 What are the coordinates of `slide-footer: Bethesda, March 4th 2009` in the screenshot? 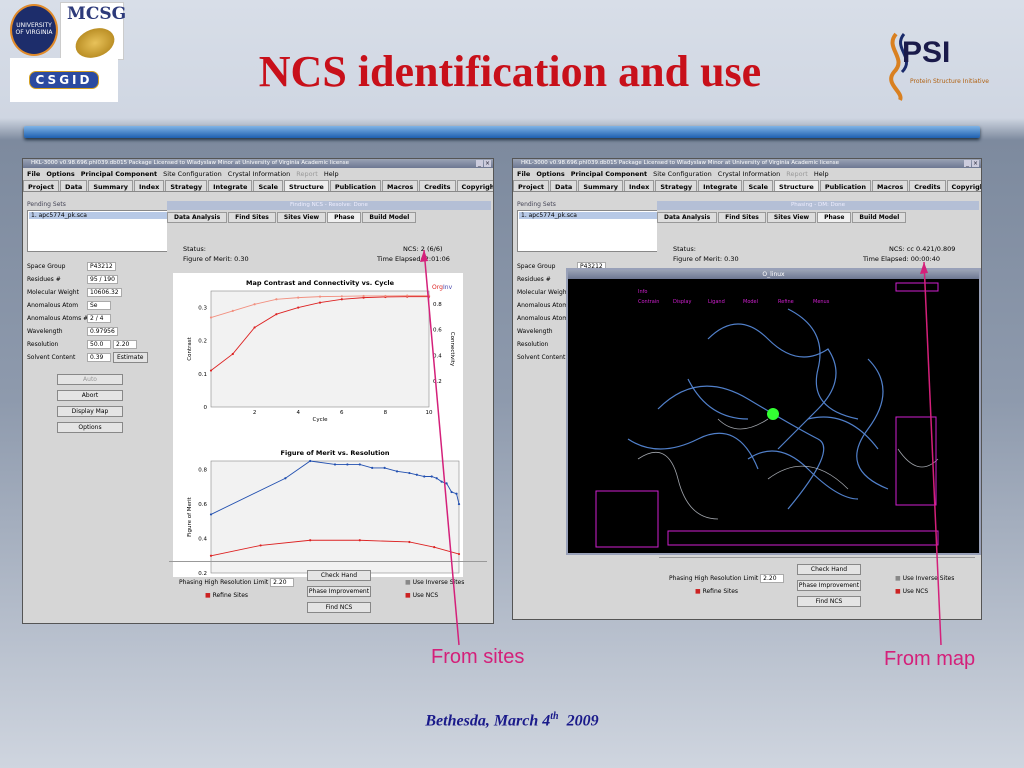 It's located at (512, 720).